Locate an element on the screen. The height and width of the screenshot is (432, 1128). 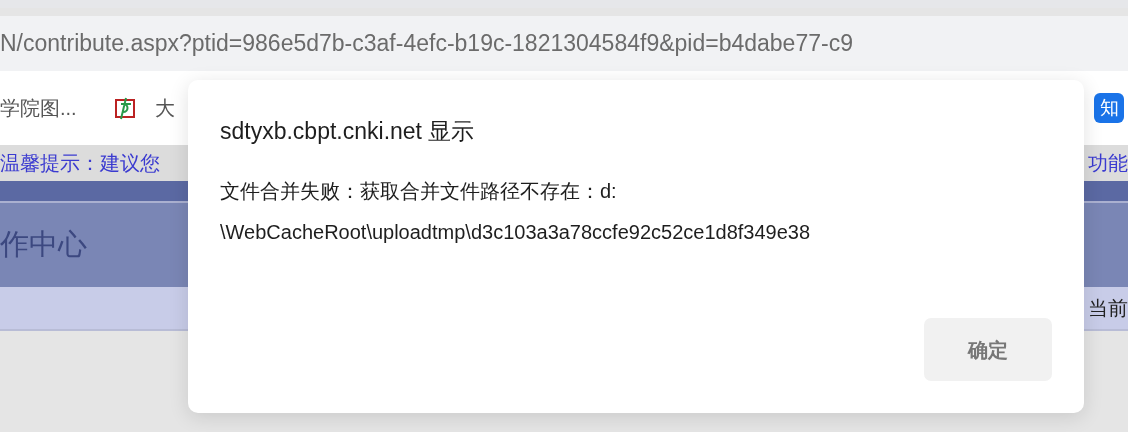
bookmark-icon: 知 is located at coordinates (1109, 108).